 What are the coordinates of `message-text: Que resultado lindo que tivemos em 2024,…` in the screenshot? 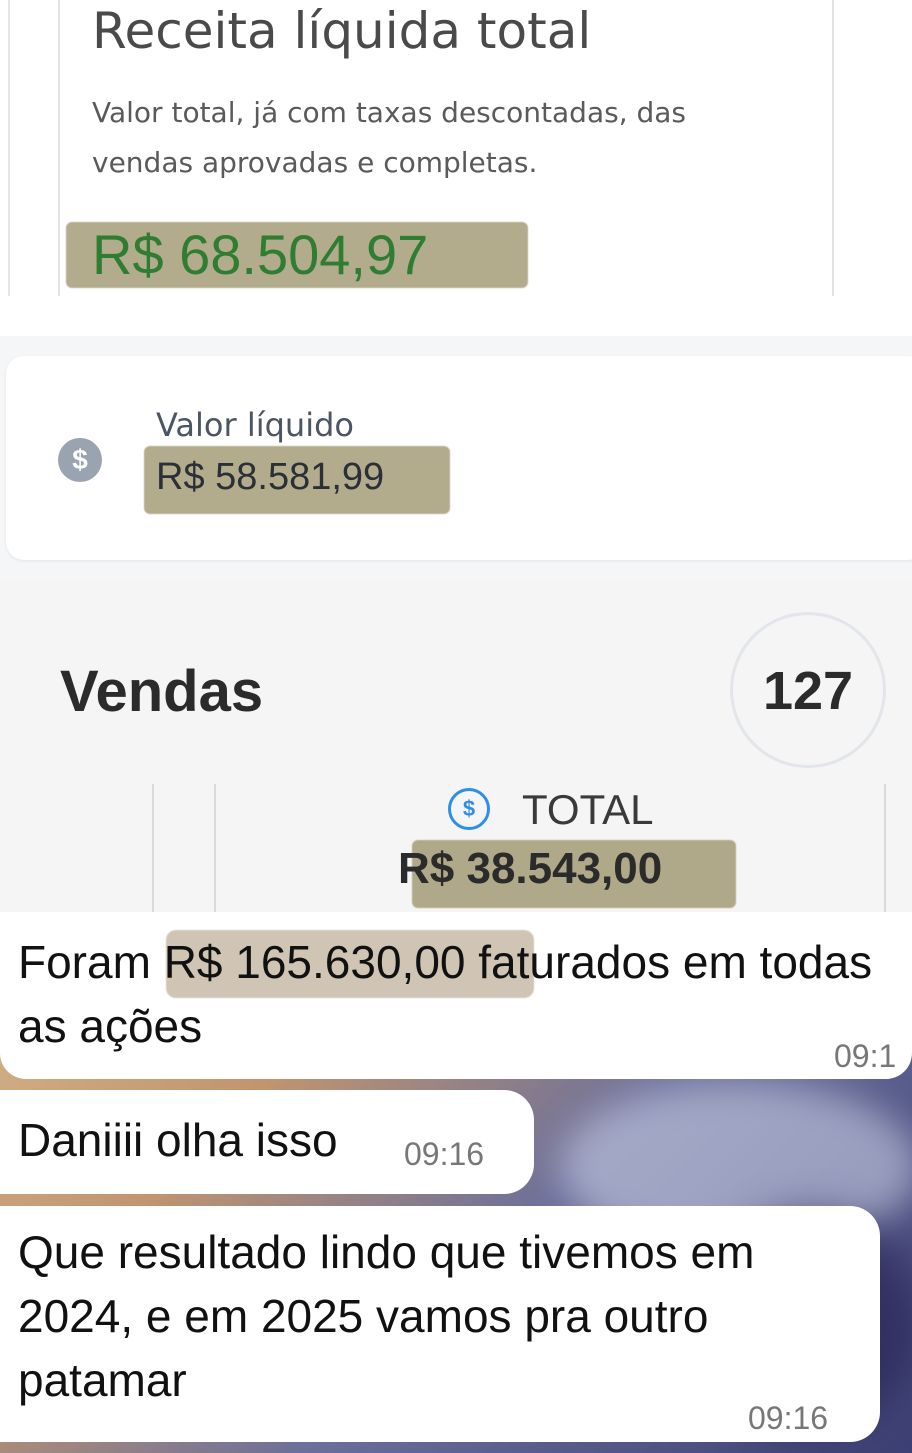 It's located at (386, 1316).